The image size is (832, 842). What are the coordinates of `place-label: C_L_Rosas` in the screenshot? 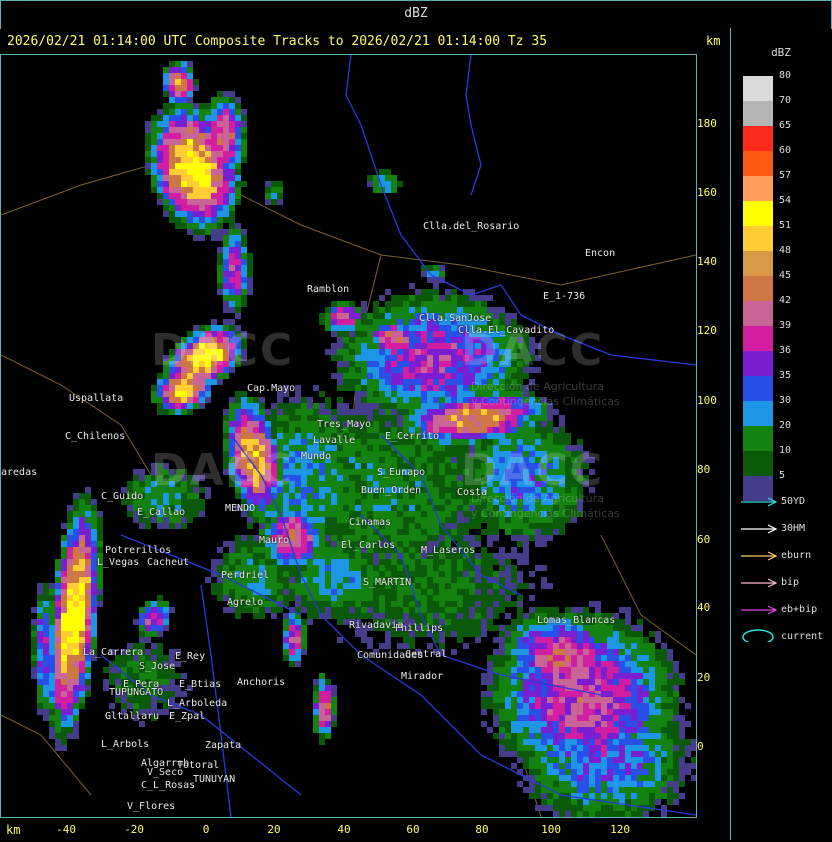 It's located at (168, 785).